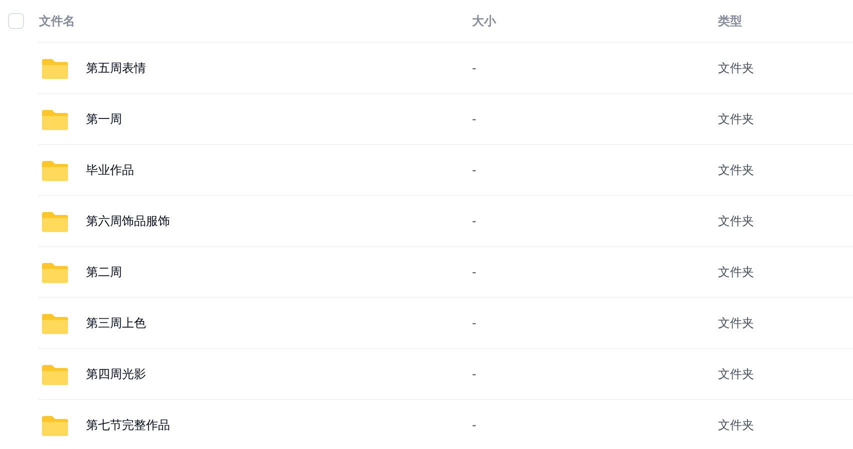 Image resolution: width=853 pixels, height=449 pixels. What do you see at coordinates (104, 272) in the screenshot?
I see `file-name: 第二周` at bounding box center [104, 272].